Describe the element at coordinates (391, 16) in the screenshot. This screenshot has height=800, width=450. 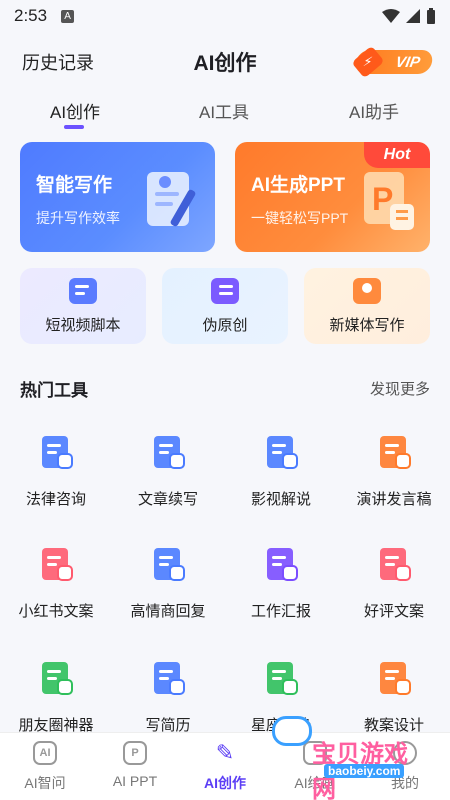
I see `wifi-icon` at that location.